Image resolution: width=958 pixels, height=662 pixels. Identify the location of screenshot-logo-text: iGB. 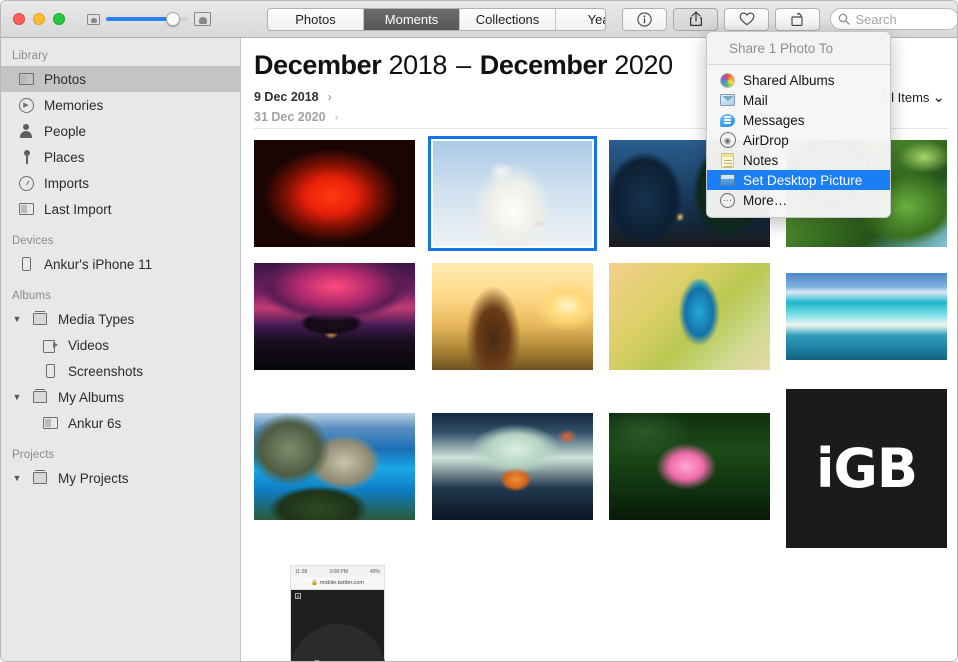
(337, 659).